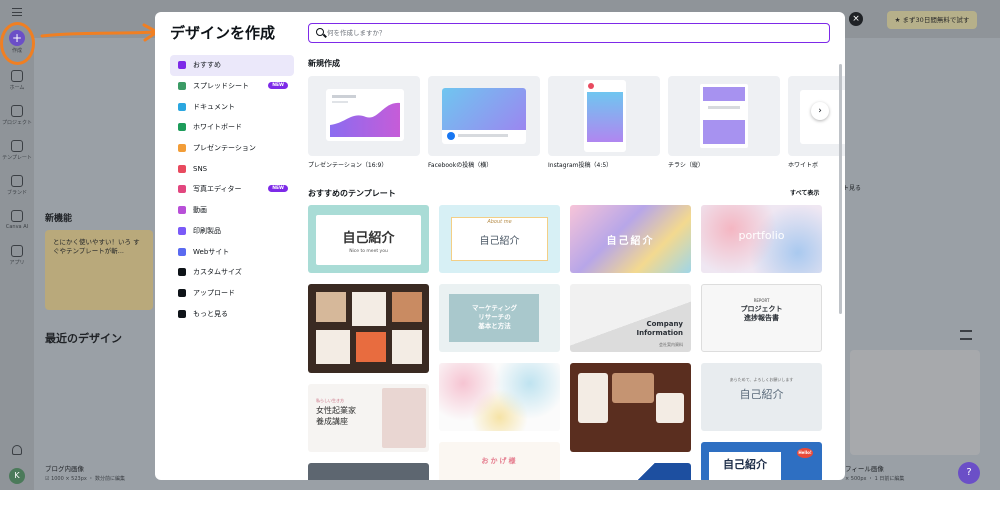 The height and width of the screenshot is (523, 1000). What do you see at coordinates (630, 318) in the screenshot?
I see `template-card: Company Information 会社案内資料` at bounding box center [630, 318].